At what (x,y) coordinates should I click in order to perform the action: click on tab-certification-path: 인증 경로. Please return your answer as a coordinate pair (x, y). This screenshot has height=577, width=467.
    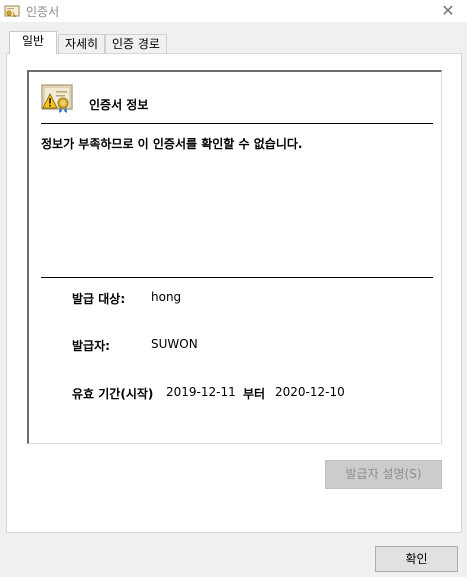
    Looking at the image, I should click on (136, 44).